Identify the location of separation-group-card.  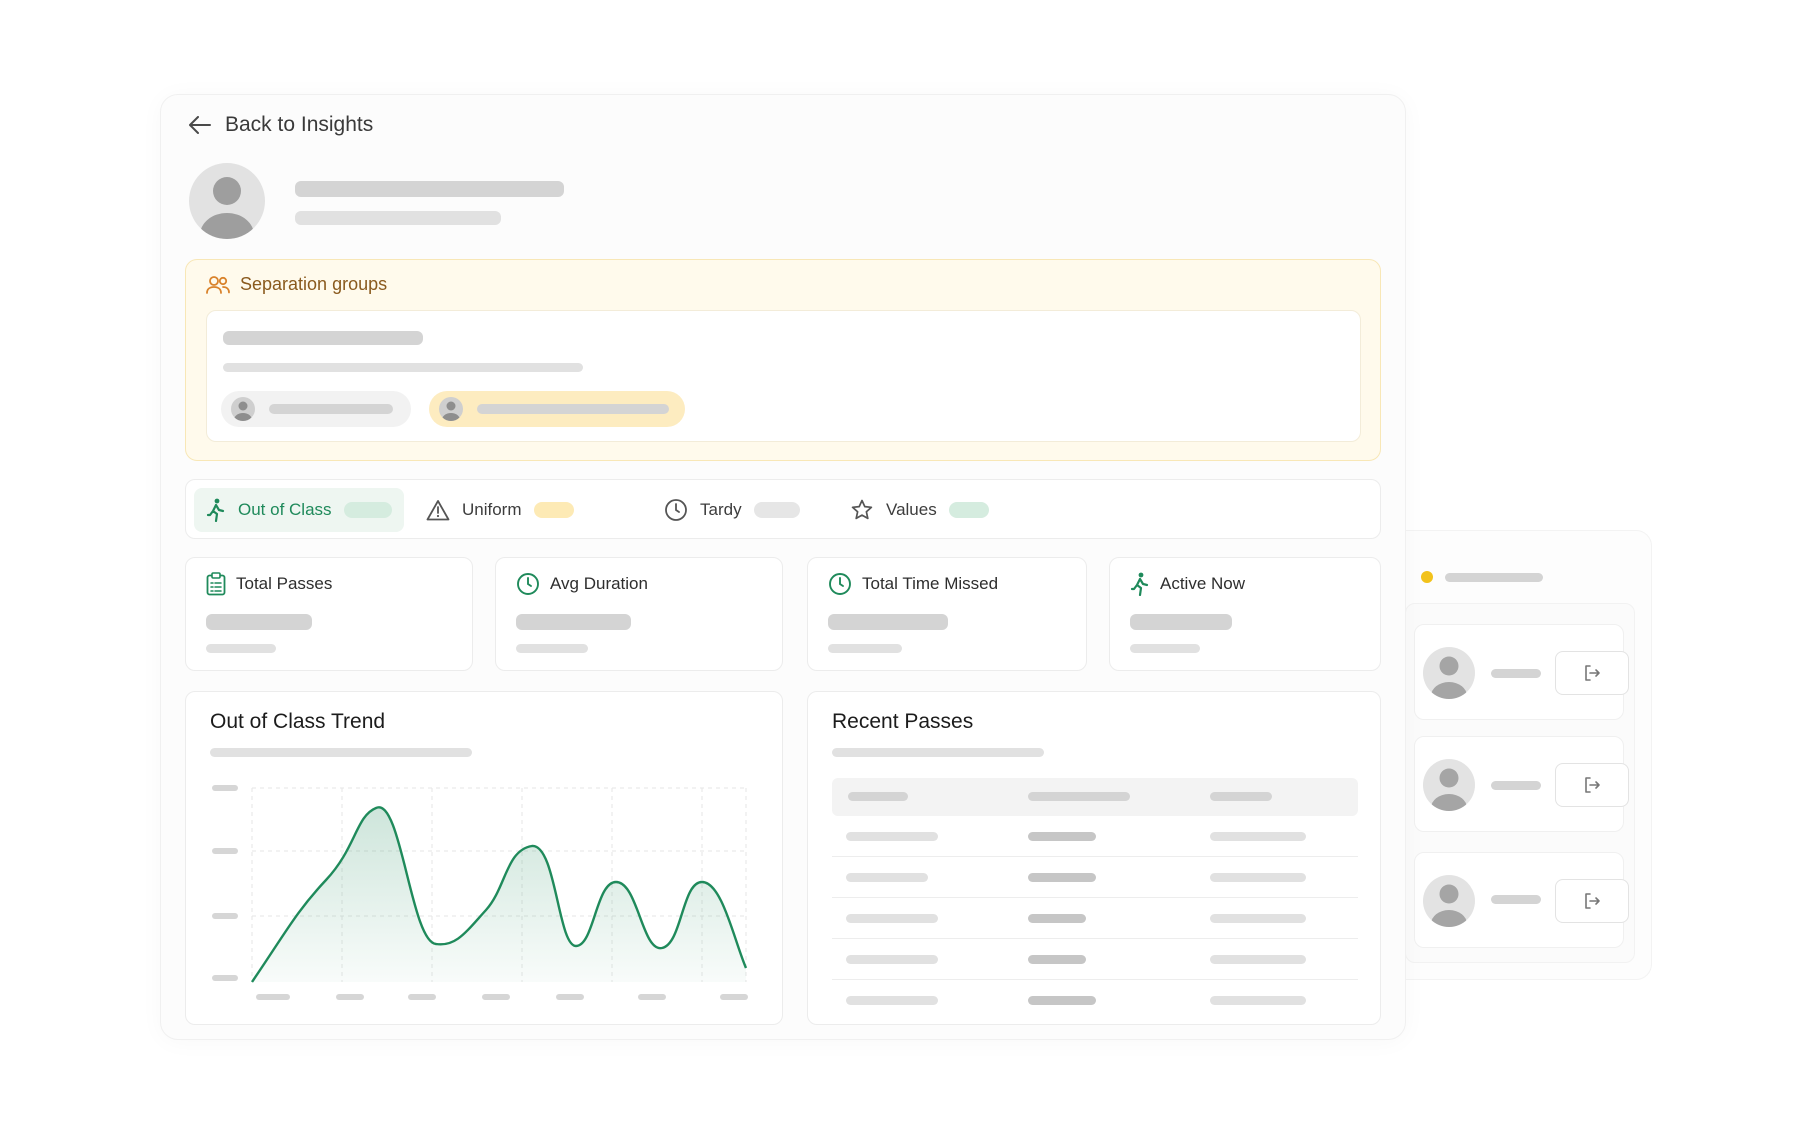
(783, 376).